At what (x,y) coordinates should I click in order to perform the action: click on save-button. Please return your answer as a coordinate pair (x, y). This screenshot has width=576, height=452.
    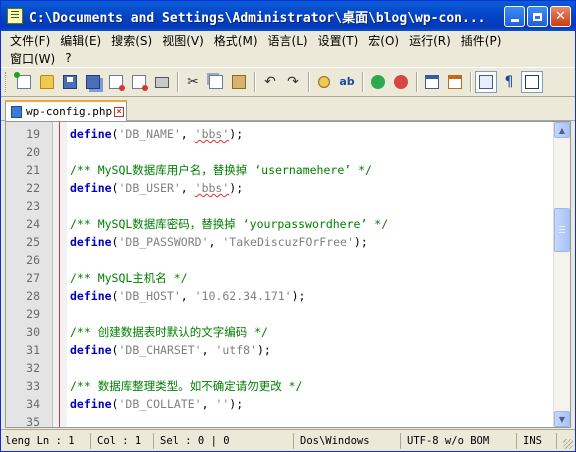
    Looking at the image, I should click on (70, 82).